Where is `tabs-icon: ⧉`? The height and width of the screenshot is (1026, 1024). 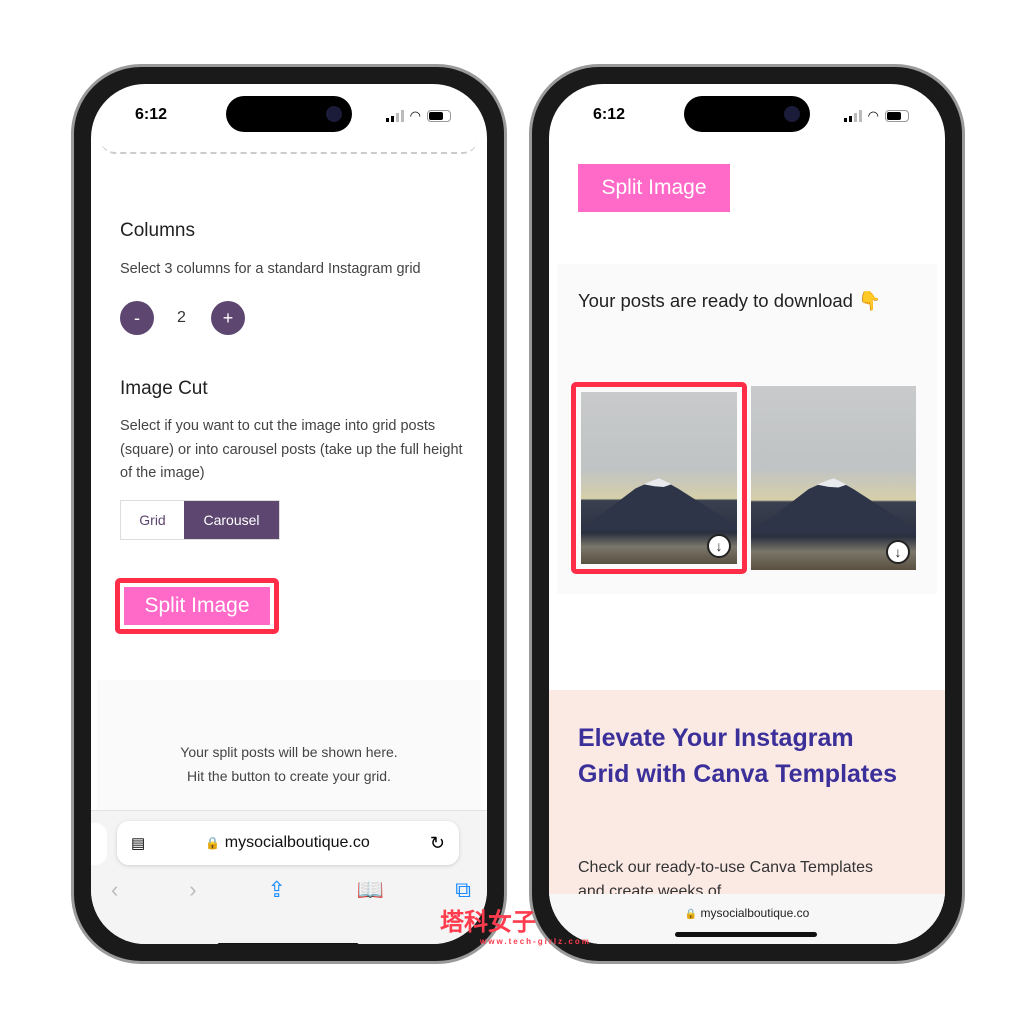 tabs-icon: ⧉ is located at coordinates (463, 890).